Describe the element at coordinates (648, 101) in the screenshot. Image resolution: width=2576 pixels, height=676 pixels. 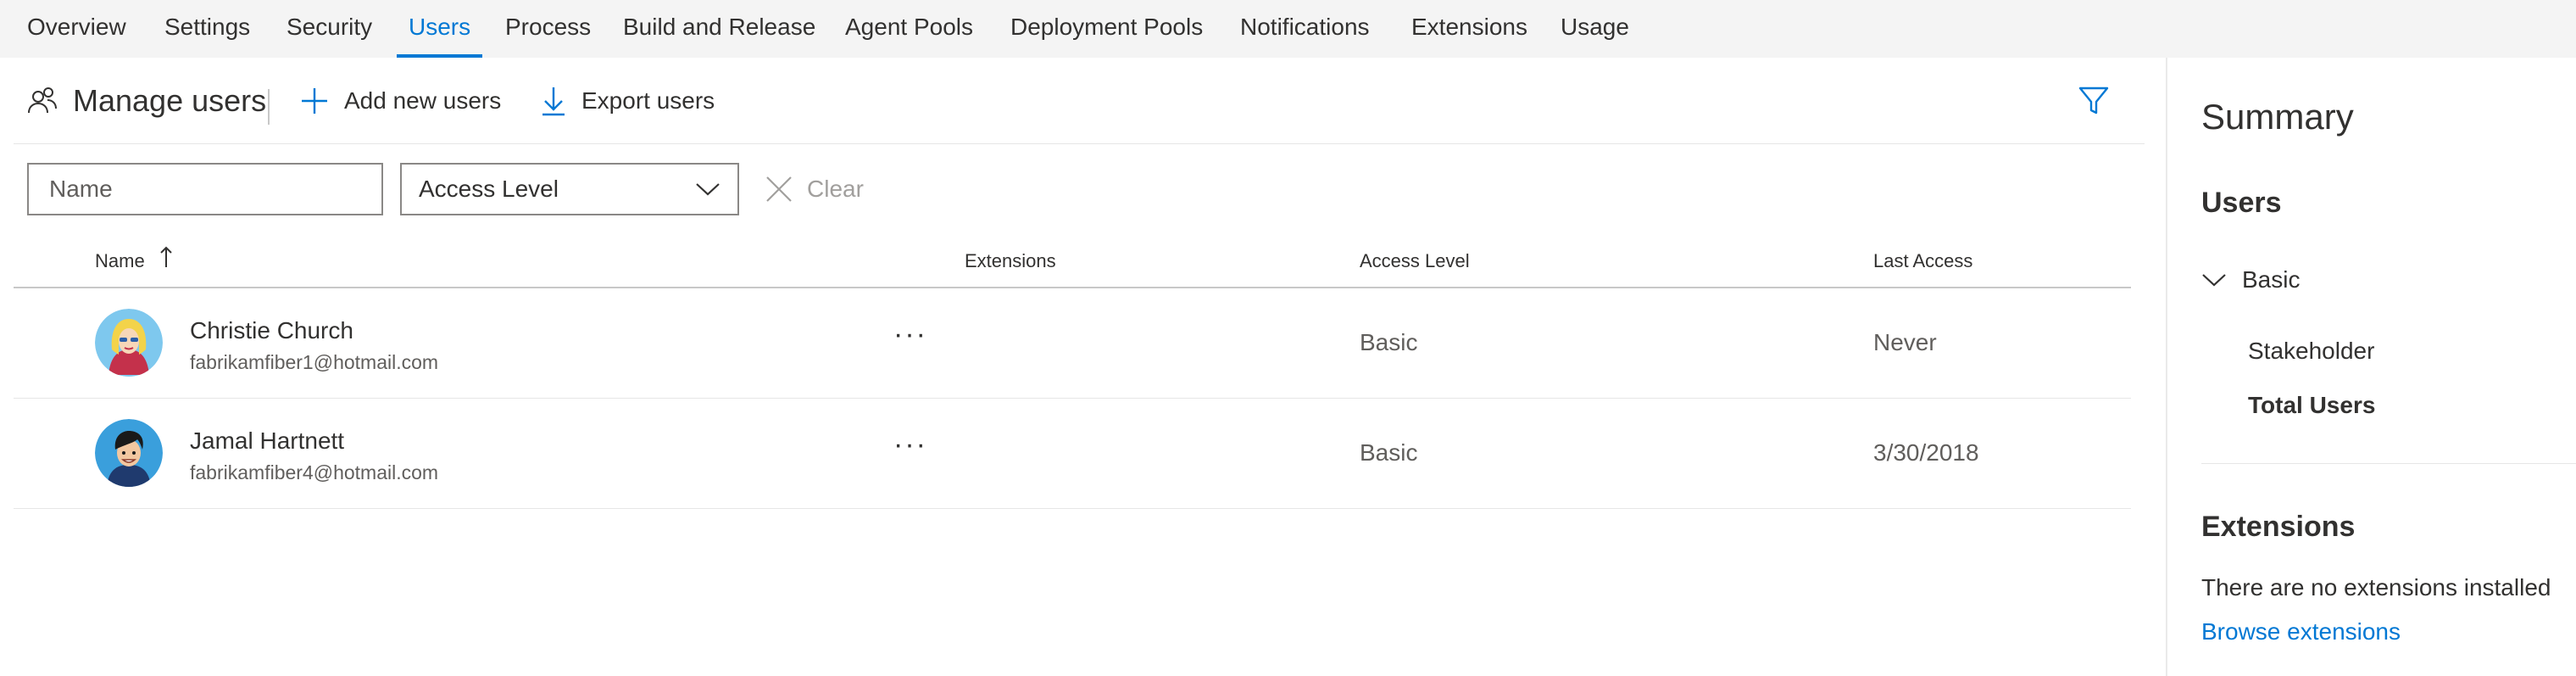
I see `export-users-label: Export users` at that location.